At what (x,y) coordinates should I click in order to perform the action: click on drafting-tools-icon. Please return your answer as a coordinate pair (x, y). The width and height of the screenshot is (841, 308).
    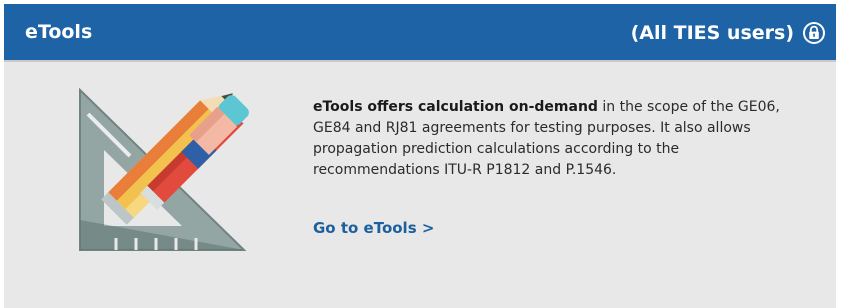
    Looking at the image, I should click on (164, 169).